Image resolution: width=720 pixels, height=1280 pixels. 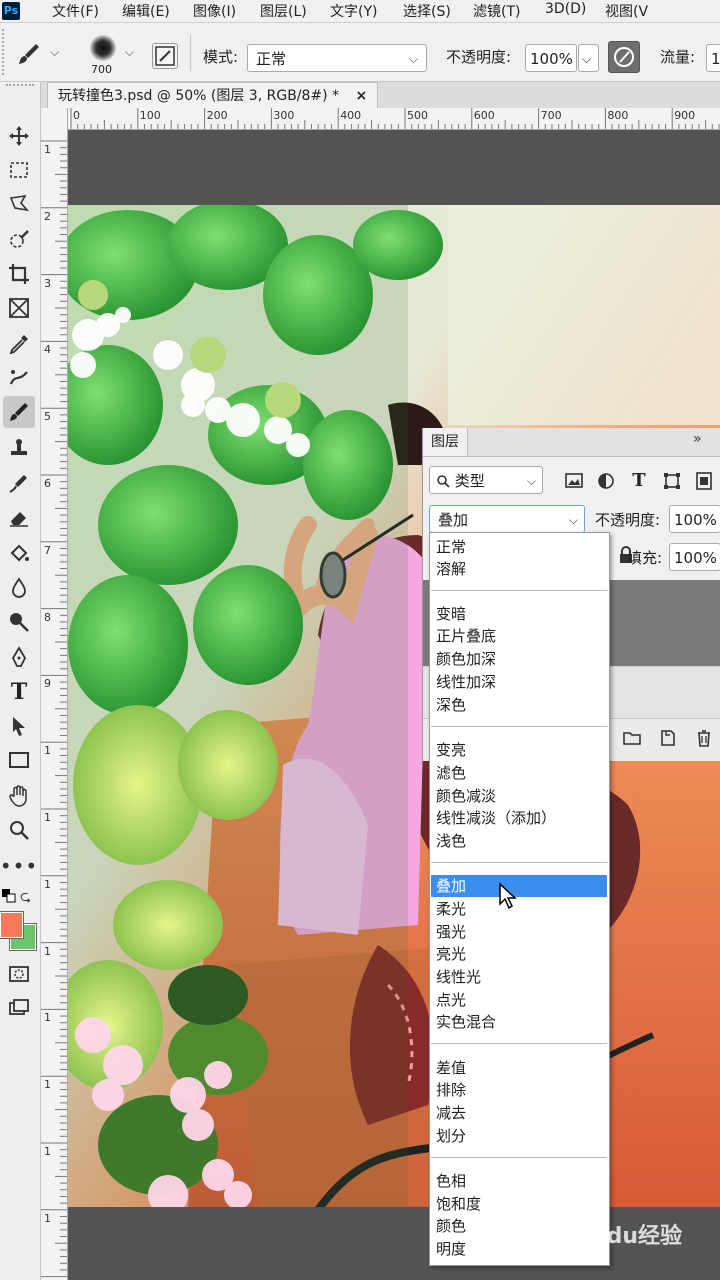 What do you see at coordinates (394, 119) in the screenshot?
I see `horizontal-ruler: 0 100 200 300 400 500 600 700 800 900` at bounding box center [394, 119].